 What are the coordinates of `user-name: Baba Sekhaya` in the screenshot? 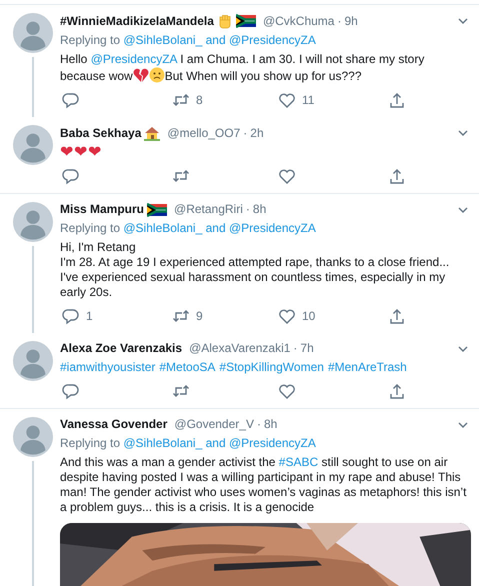 It's located at (101, 133).